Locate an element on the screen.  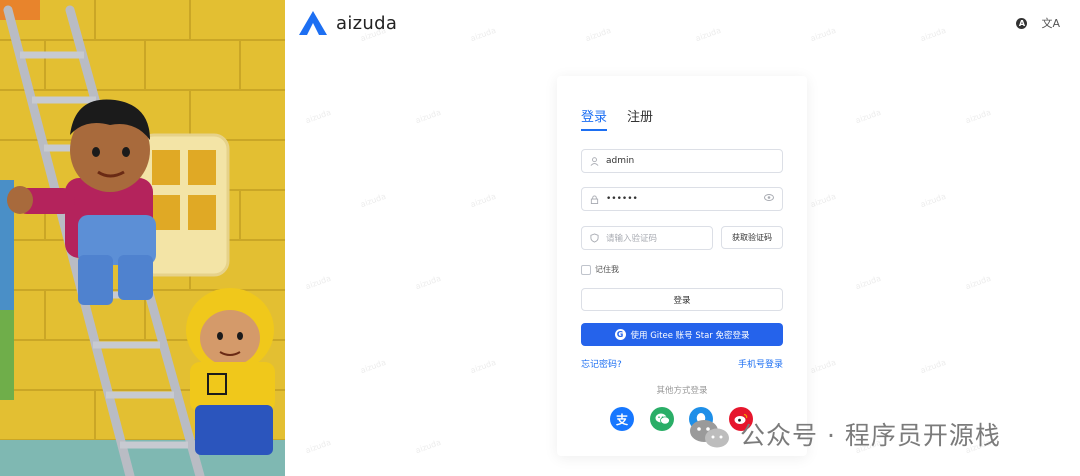
remember-me: 记住我 is located at coordinates (600, 269).